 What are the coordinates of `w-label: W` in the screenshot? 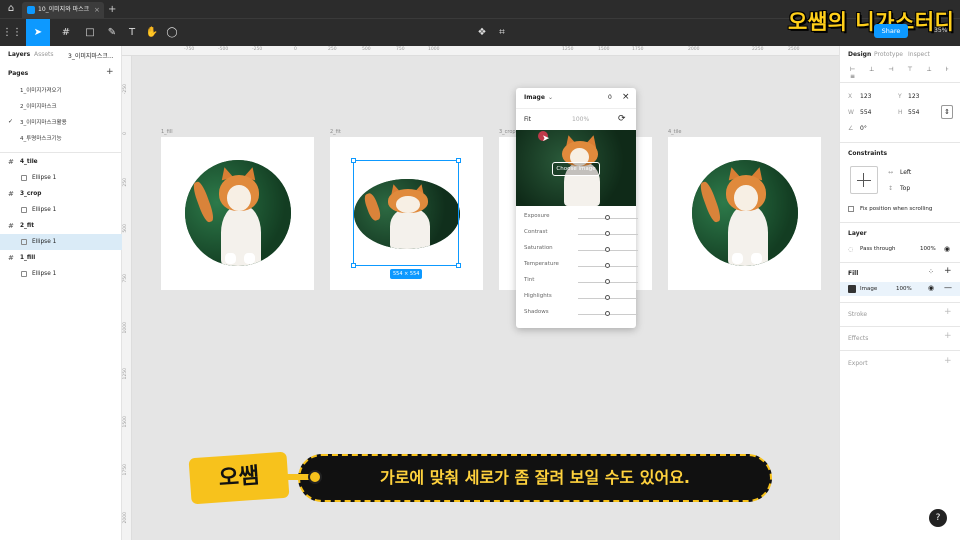 It's located at (851, 112).